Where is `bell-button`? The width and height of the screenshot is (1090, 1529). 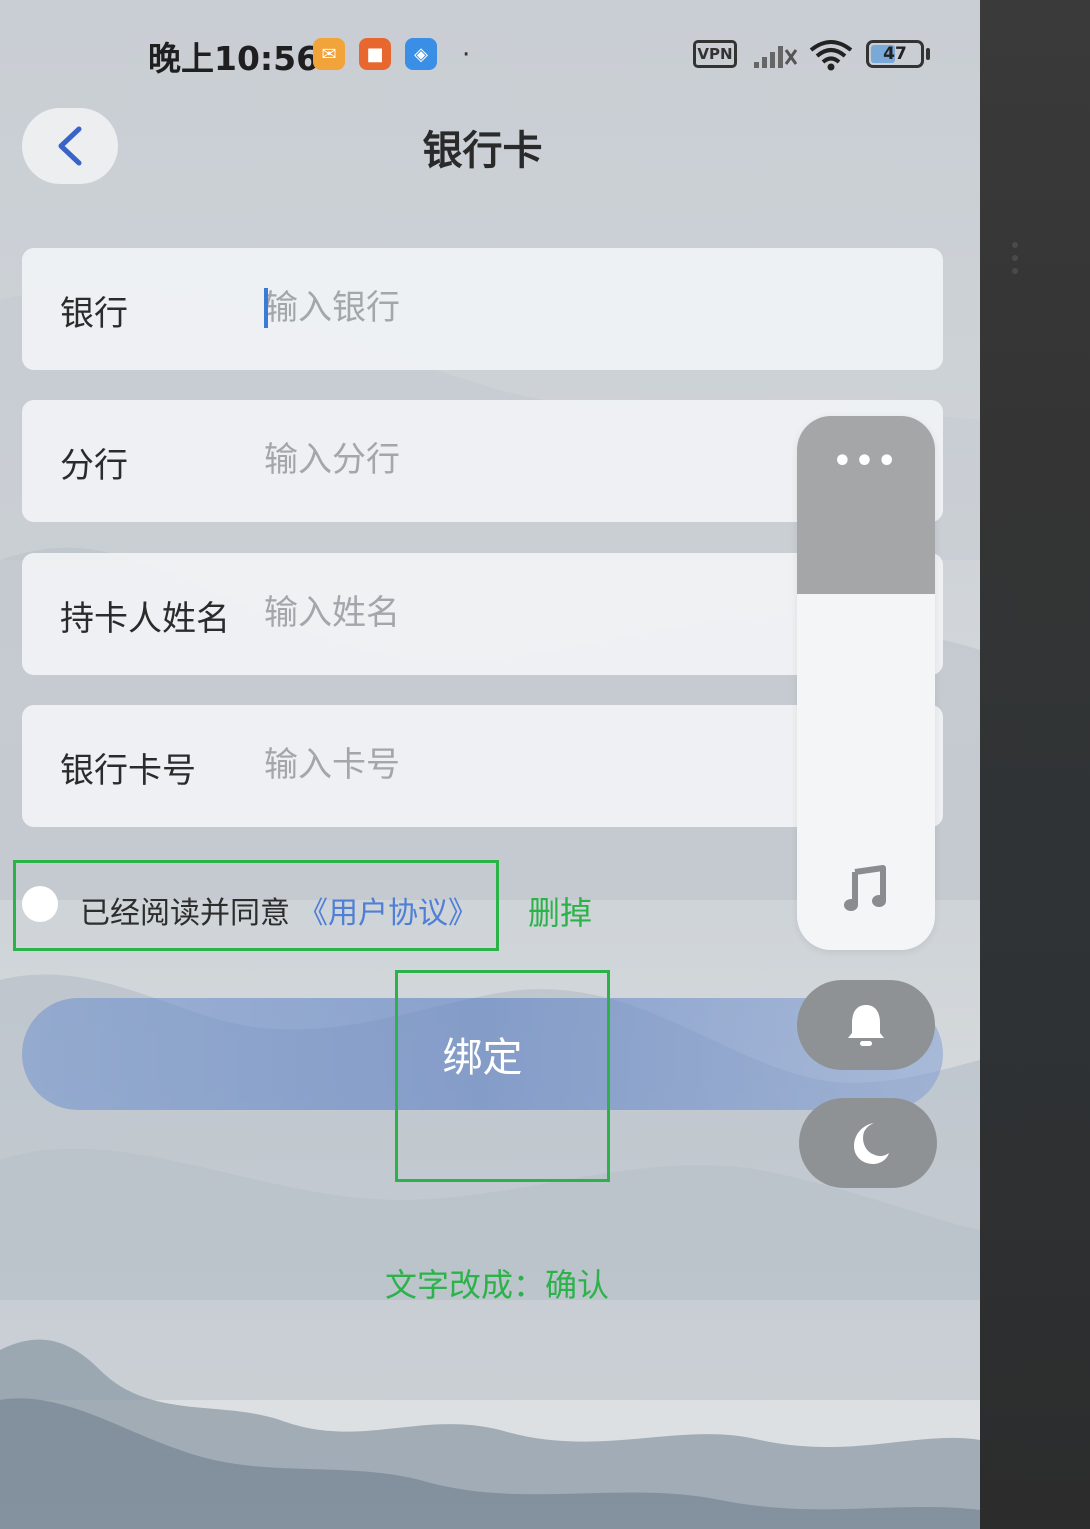 bell-button is located at coordinates (866, 1025).